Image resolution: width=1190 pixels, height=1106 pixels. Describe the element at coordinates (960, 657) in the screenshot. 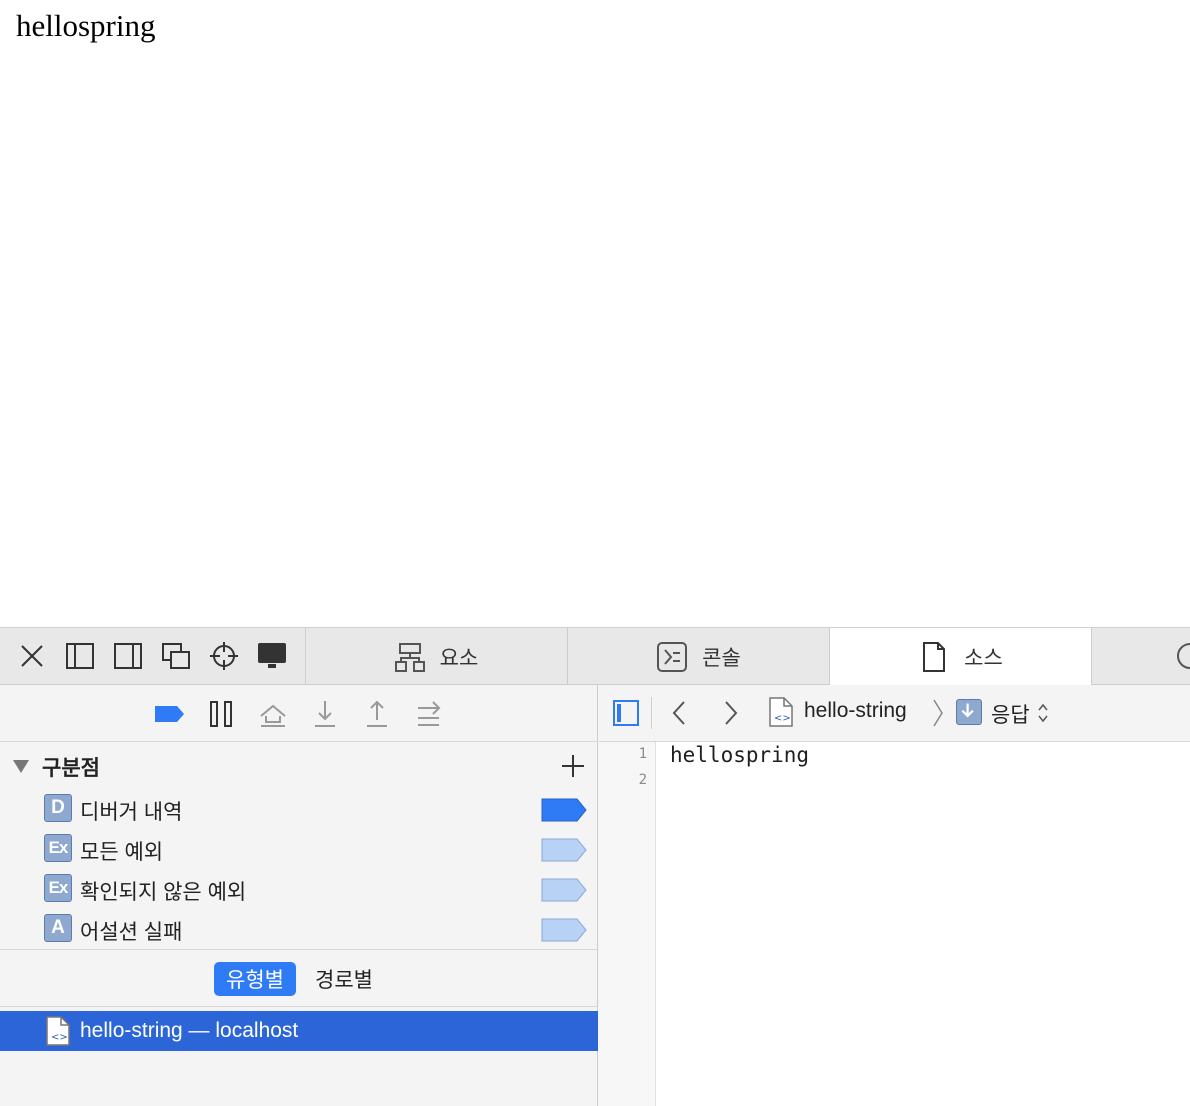

I see `tab-sources: 소스` at that location.